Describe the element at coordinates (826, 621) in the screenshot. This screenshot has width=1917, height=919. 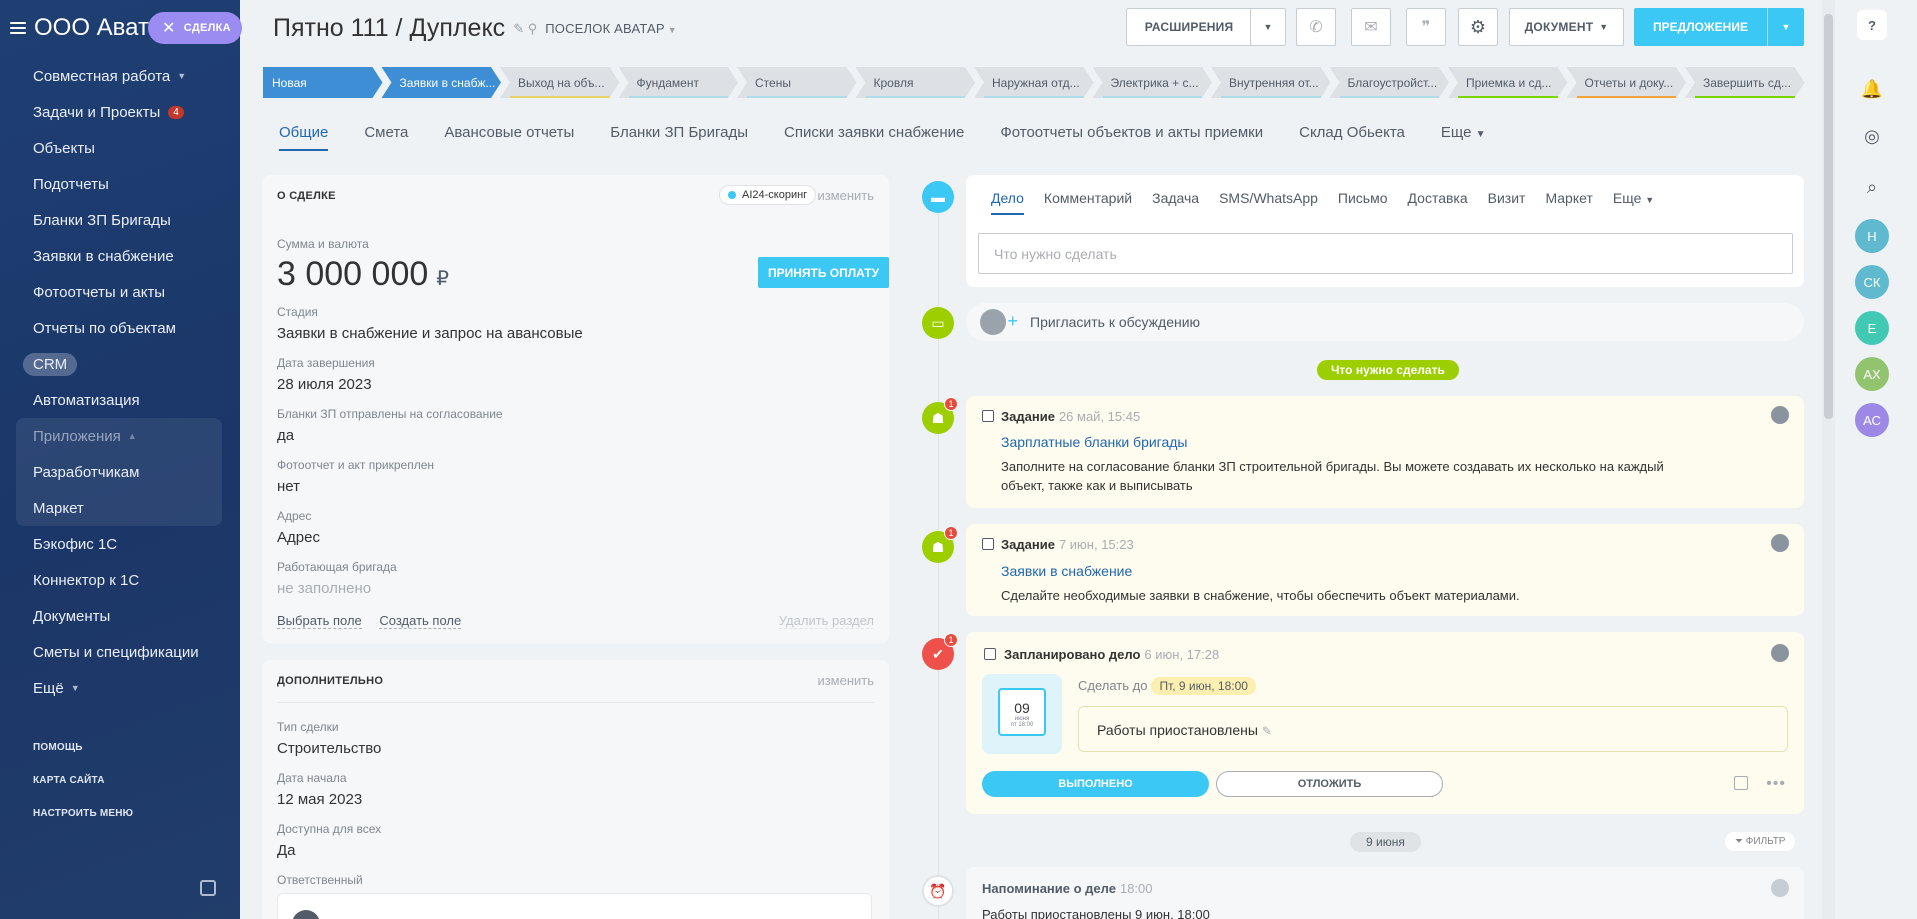
I see `delete-section-link: Удалить раздел` at that location.